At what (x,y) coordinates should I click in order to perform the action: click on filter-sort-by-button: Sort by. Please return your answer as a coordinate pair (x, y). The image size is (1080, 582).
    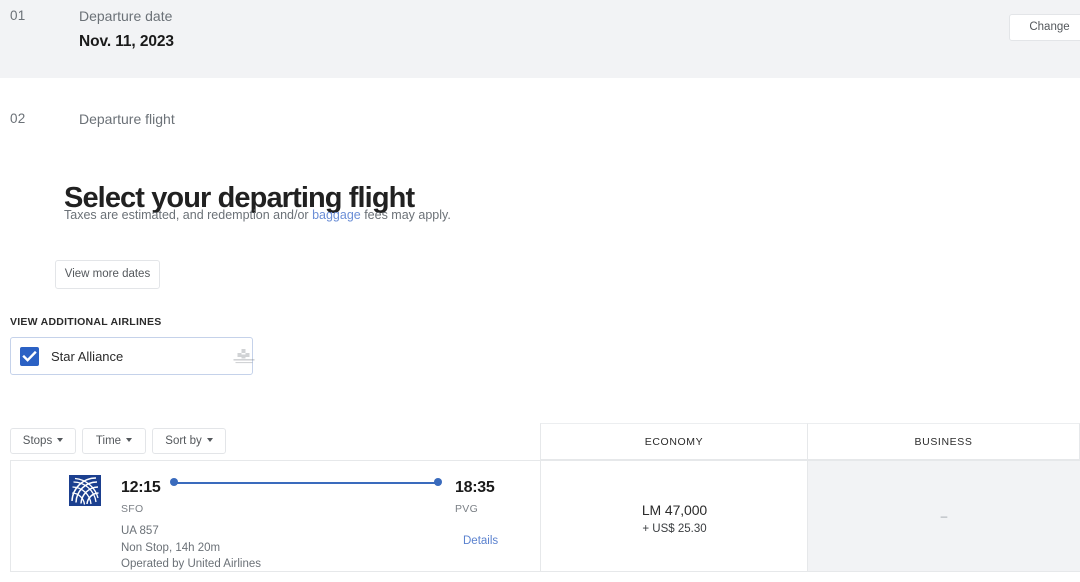
    Looking at the image, I should click on (189, 441).